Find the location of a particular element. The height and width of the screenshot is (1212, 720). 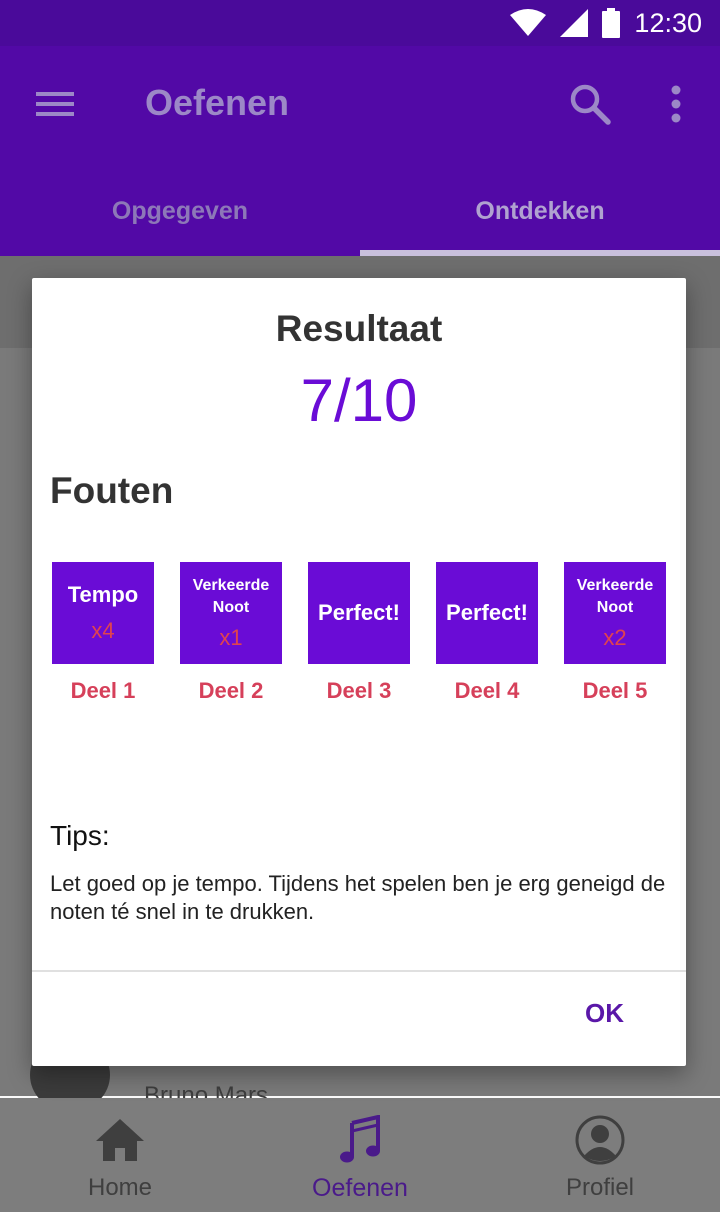

nav-item-profiel: Profiel is located at coordinates (600, 1155).